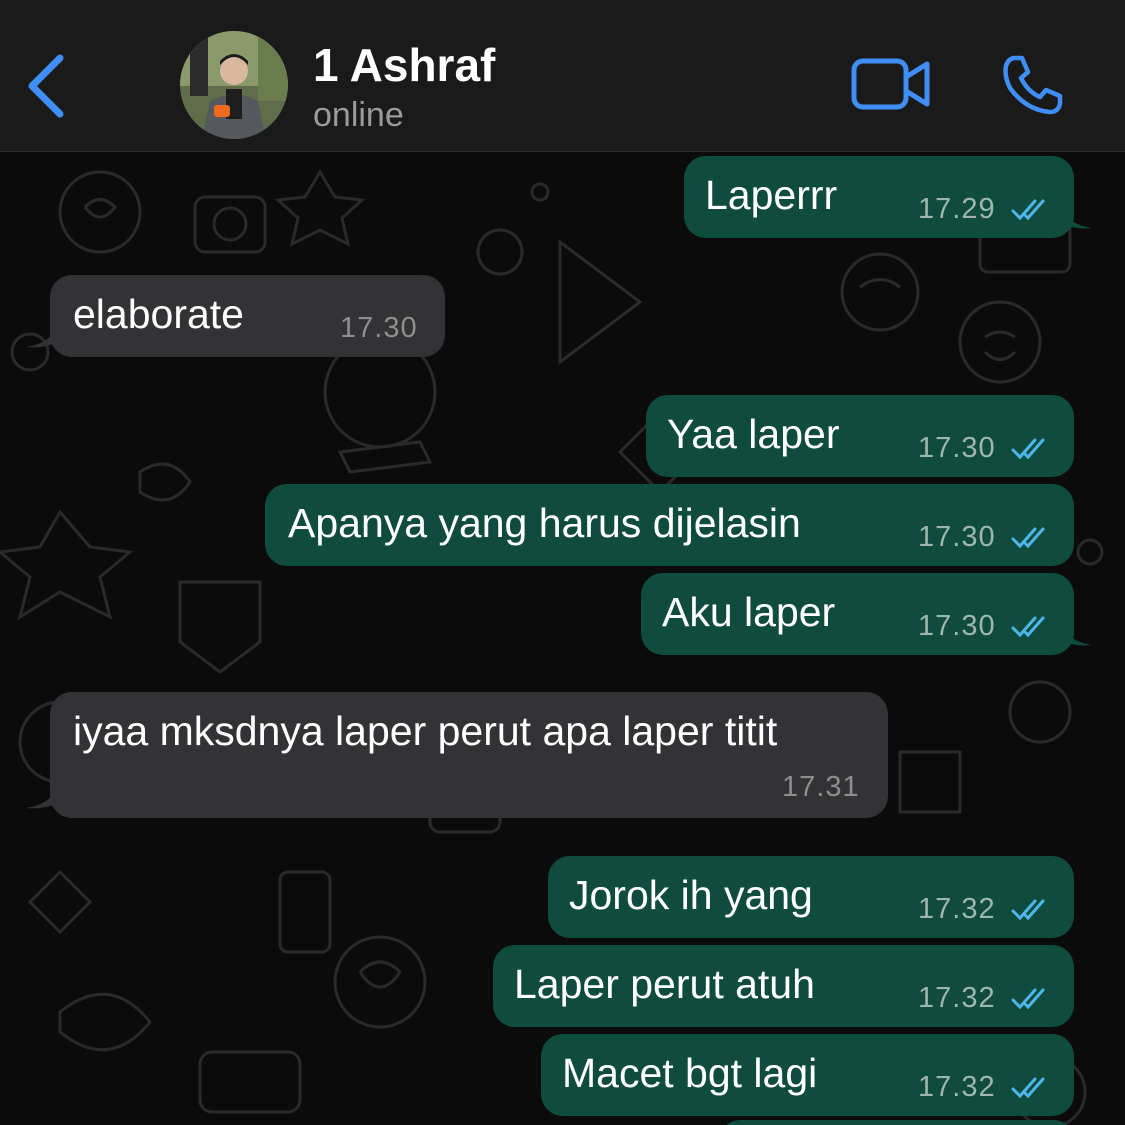 This screenshot has width=1125, height=1125. Describe the element at coordinates (690, 1073) in the screenshot. I see `message-text: Macet bgt lagi` at that location.